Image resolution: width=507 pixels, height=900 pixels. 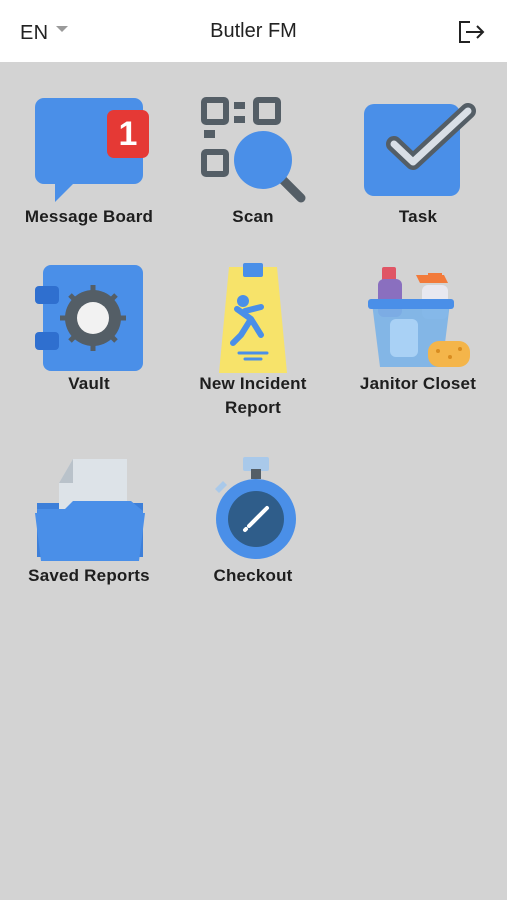 I want to click on tile-message-board: 1 Message Board, so click(x=89, y=176).